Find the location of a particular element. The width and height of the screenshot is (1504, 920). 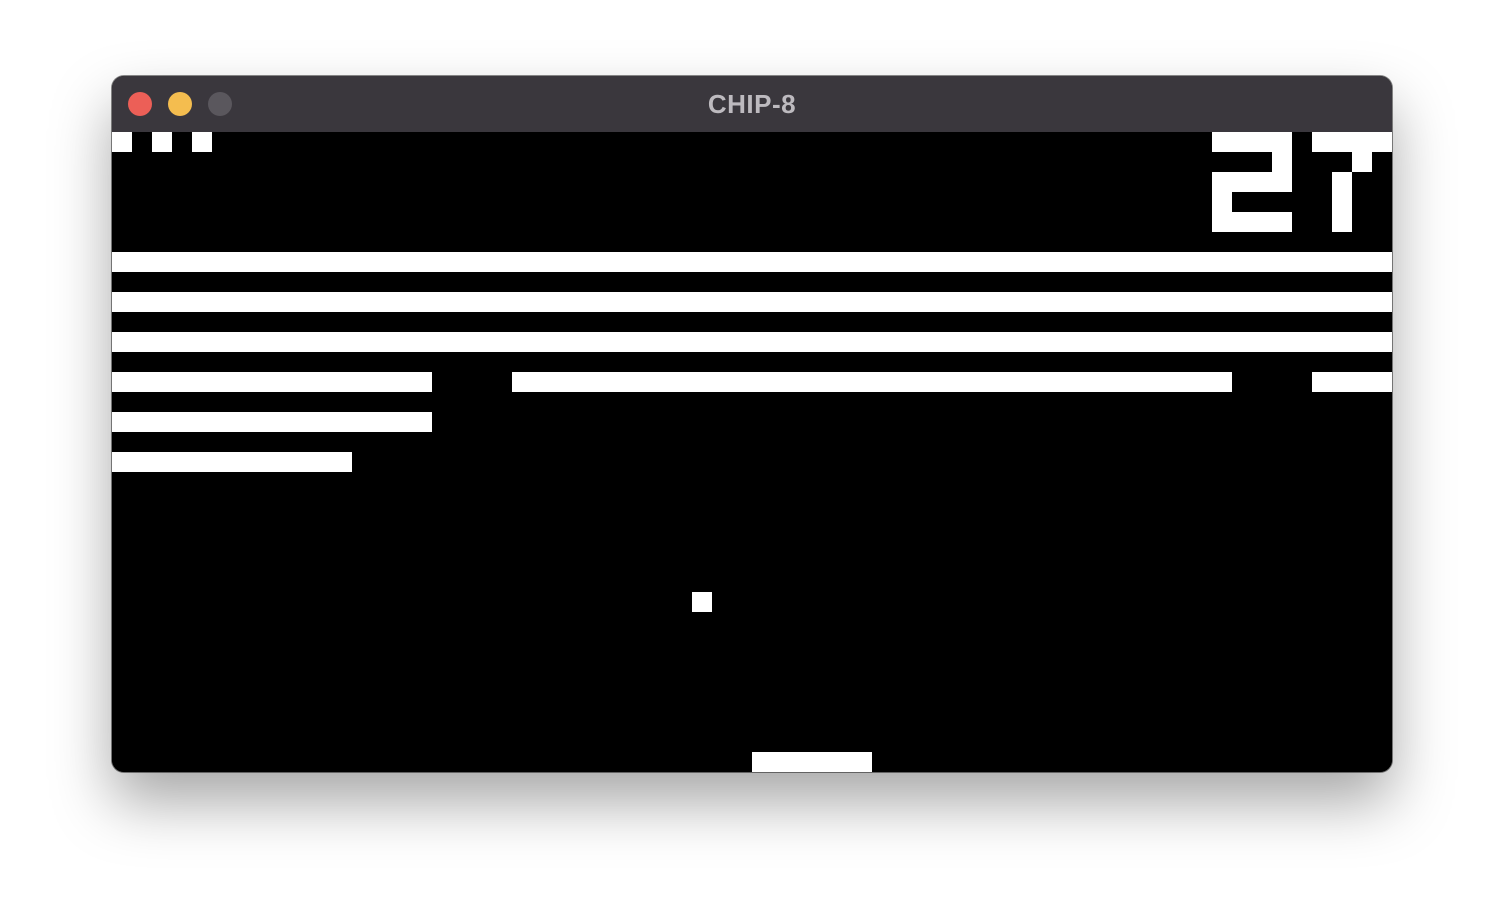

window-title: CHIP-8 is located at coordinates (752, 104).